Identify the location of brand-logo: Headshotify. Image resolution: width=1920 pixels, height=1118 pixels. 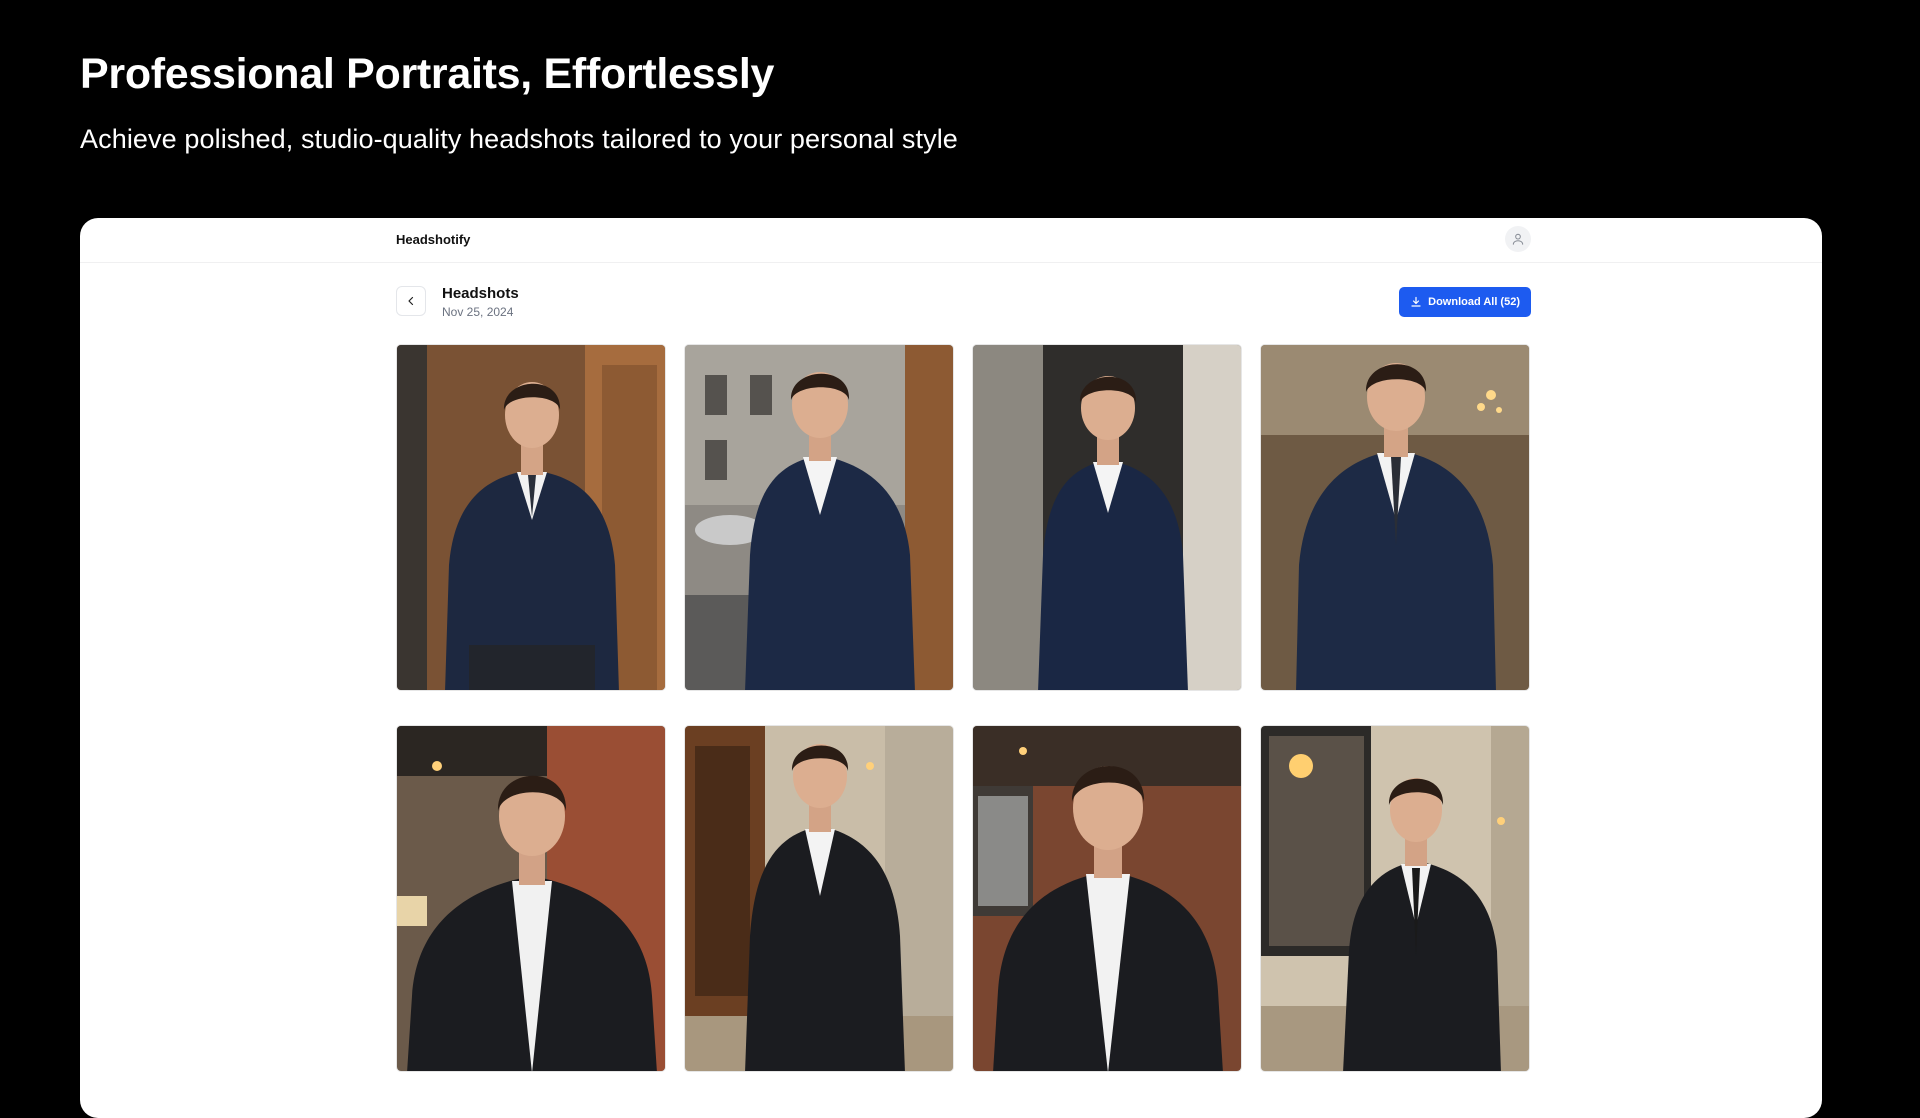
(433, 239).